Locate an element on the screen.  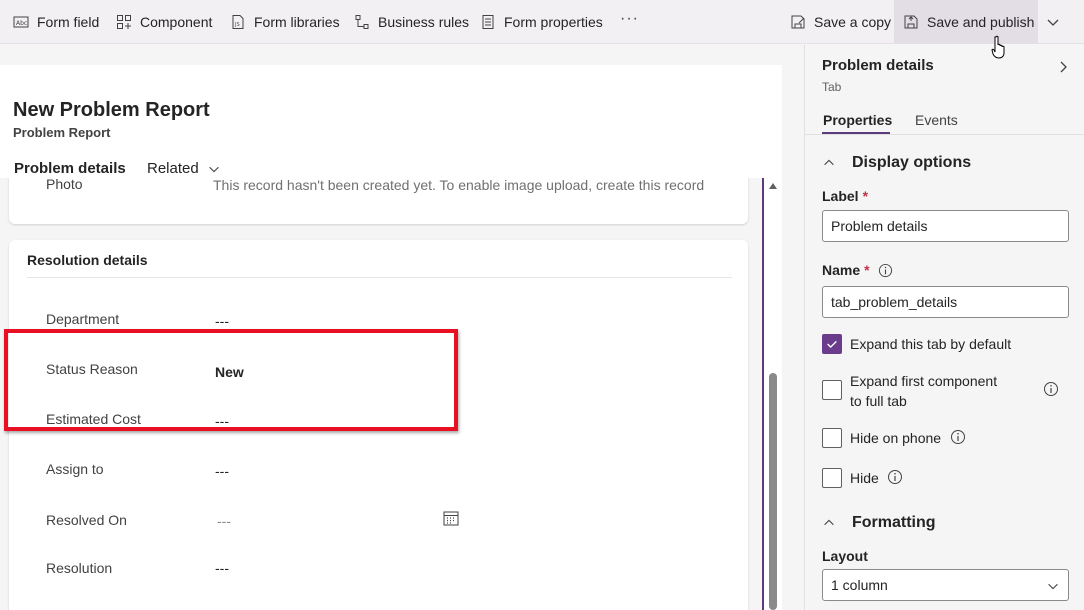
business-rules-icon is located at coordinates (362, 22).